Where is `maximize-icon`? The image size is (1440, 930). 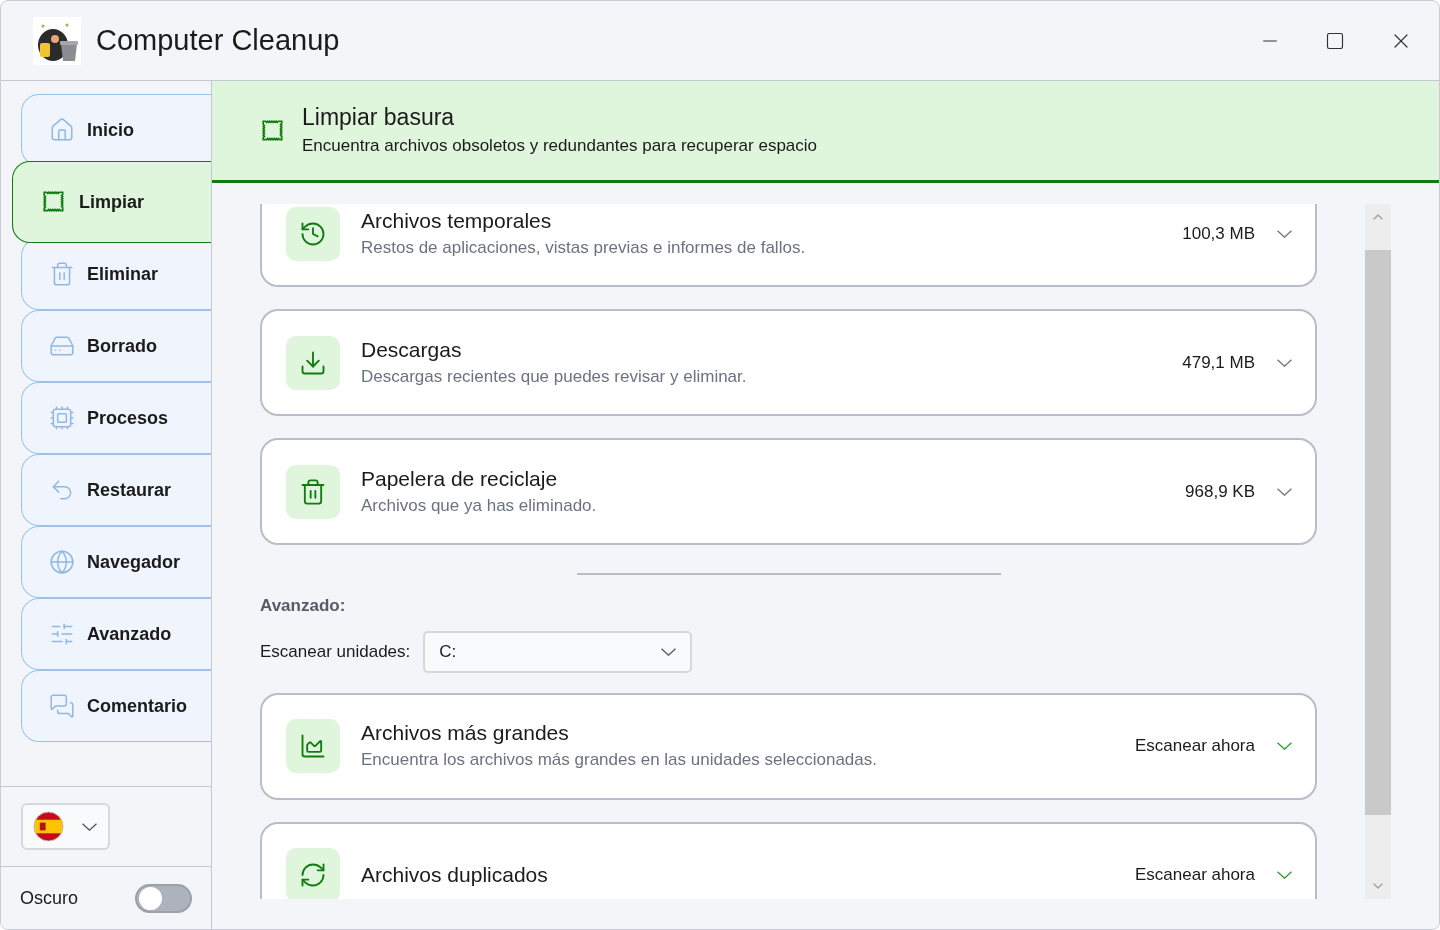 maximize-icon is located at coordinates (1335, 40).